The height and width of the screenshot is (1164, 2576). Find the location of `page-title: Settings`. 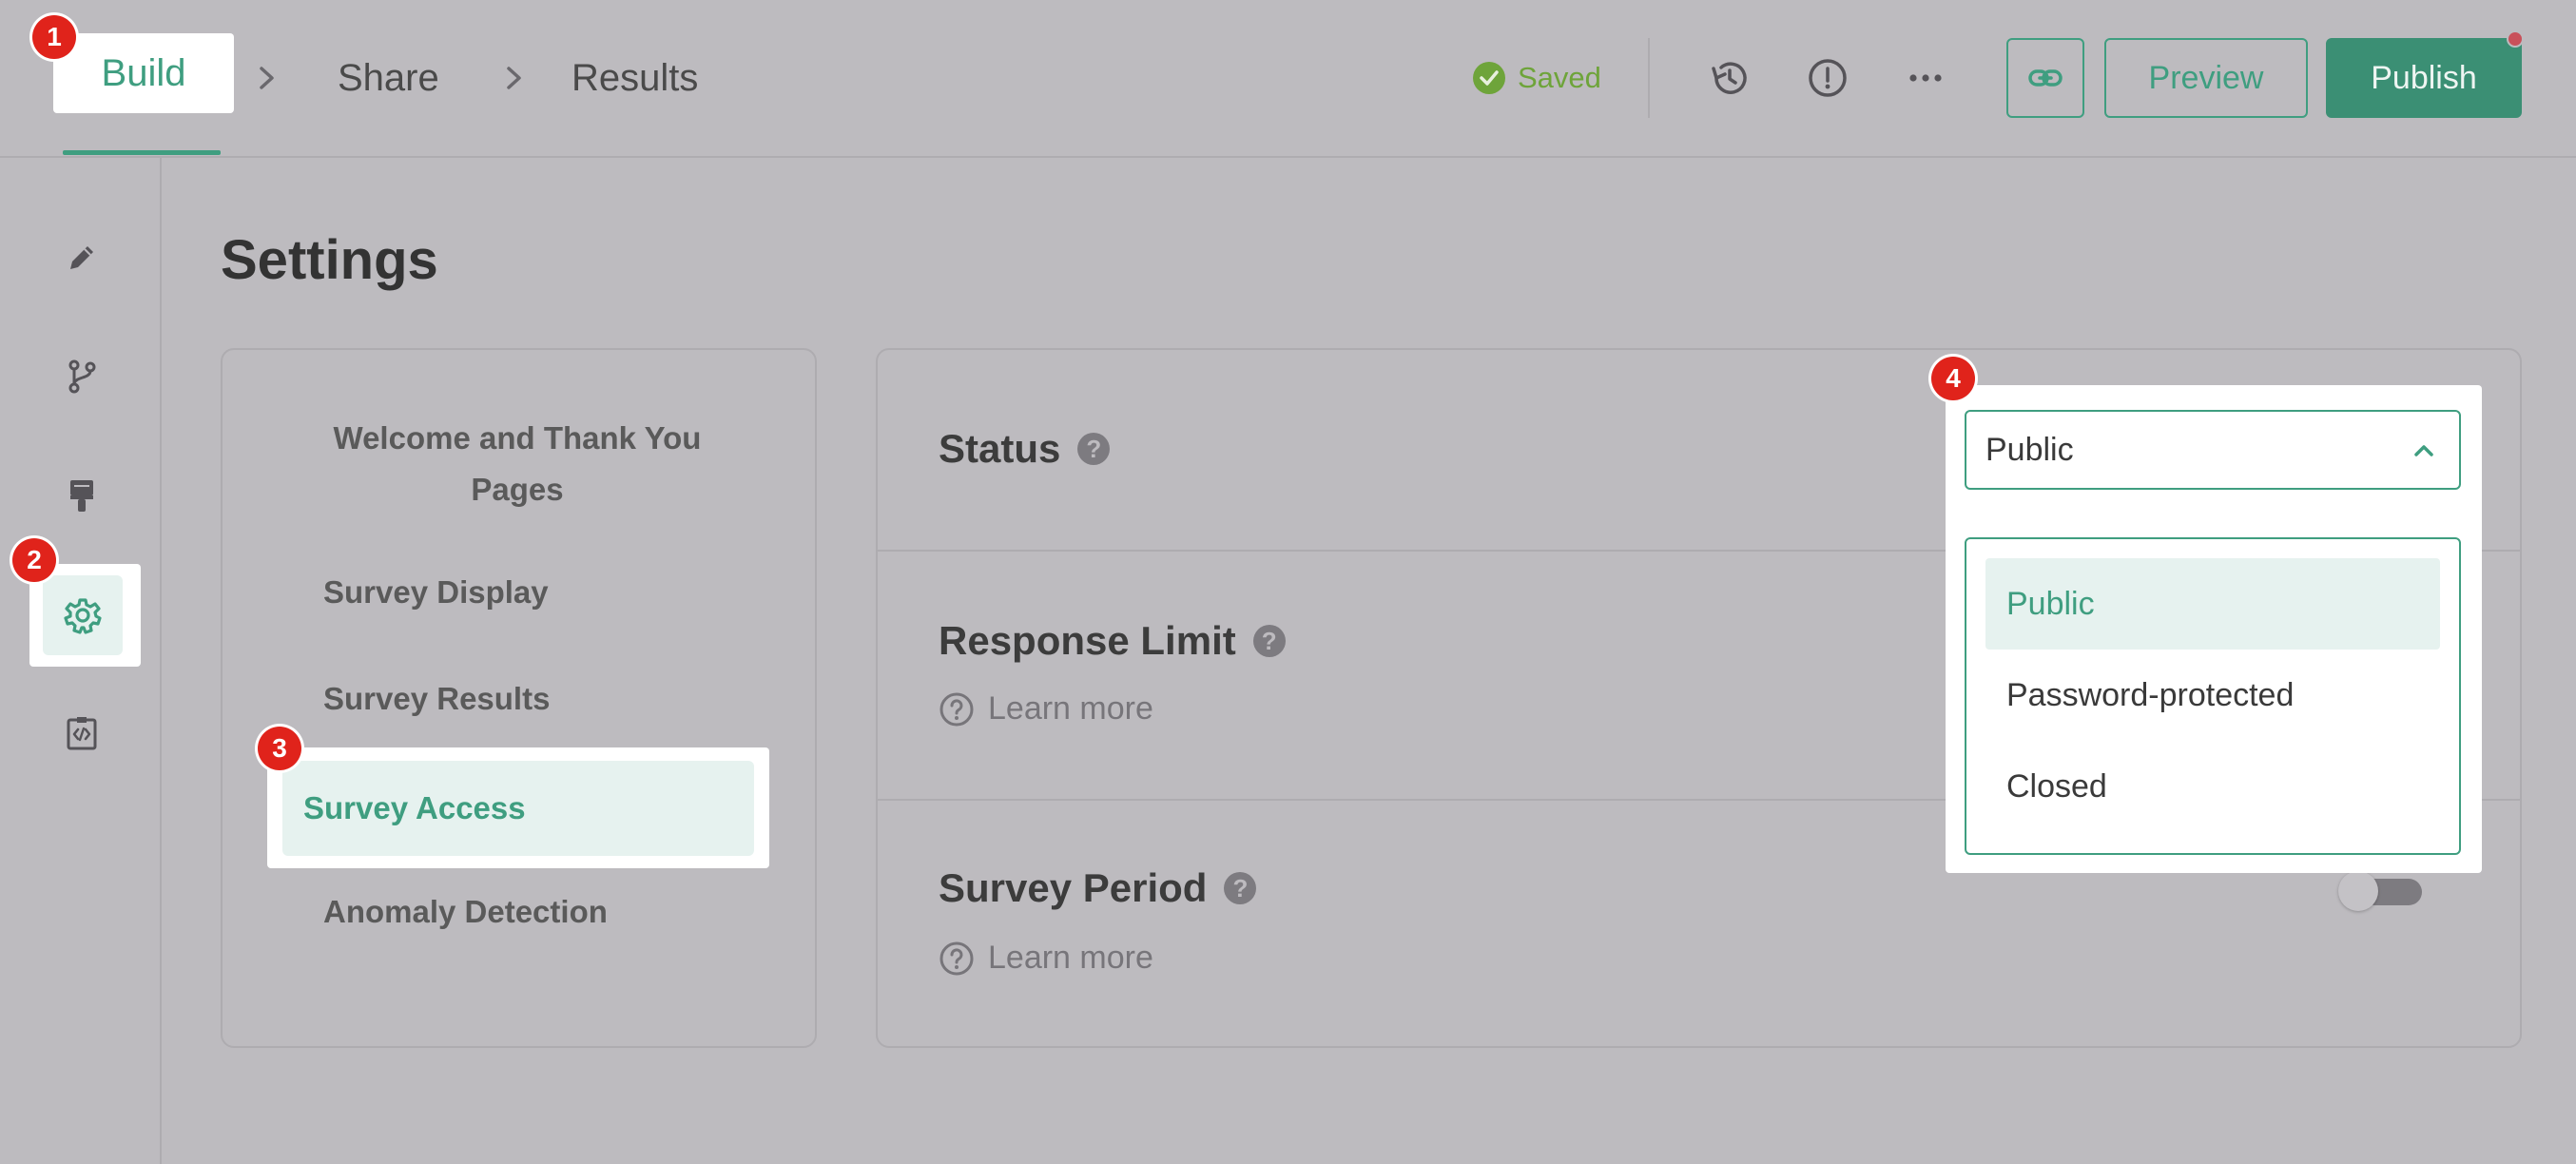

page-title: Settings is located at coordinates (329, 260).